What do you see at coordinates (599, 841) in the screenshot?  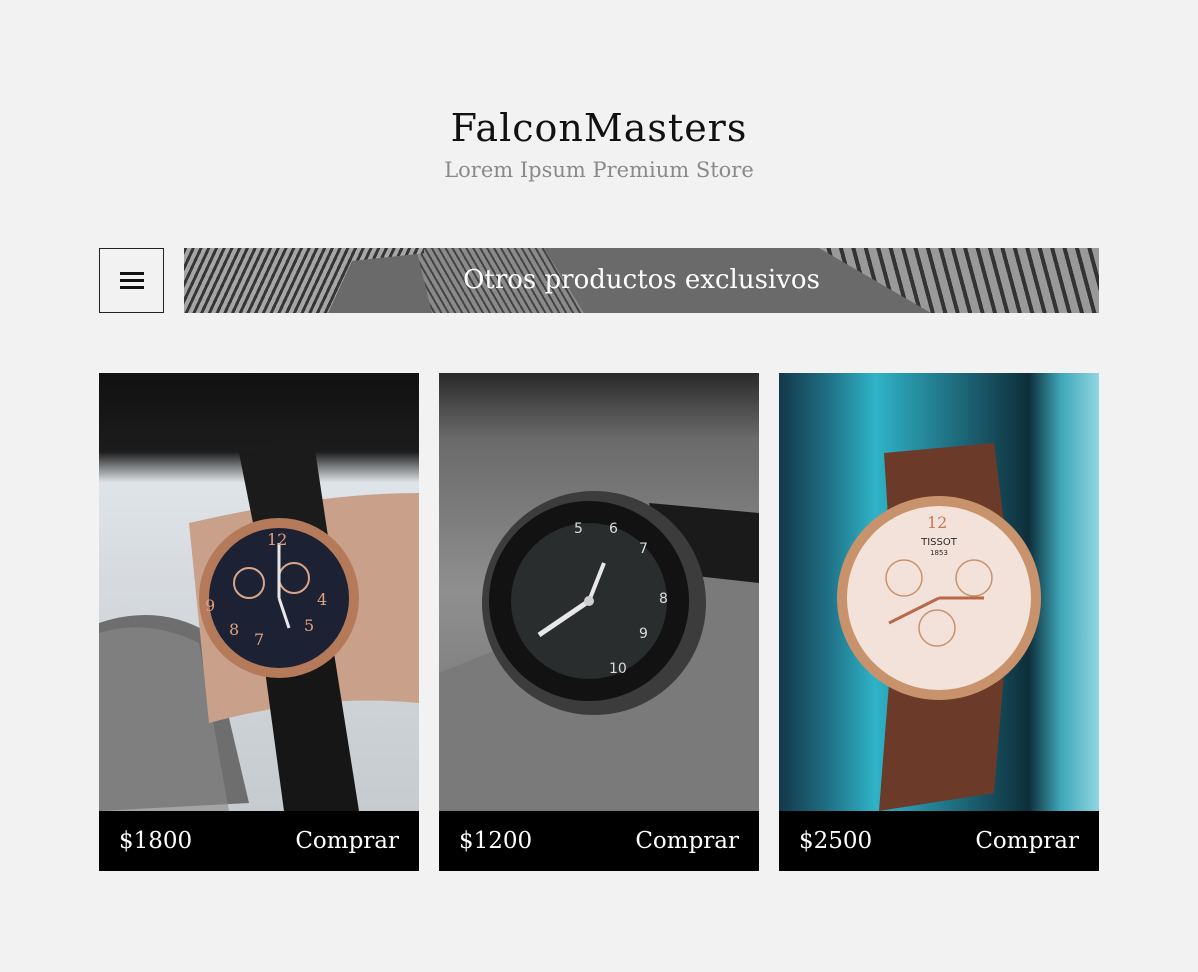 I see `product-footer: $1200 Comprar` at bounding box center [599, 841].